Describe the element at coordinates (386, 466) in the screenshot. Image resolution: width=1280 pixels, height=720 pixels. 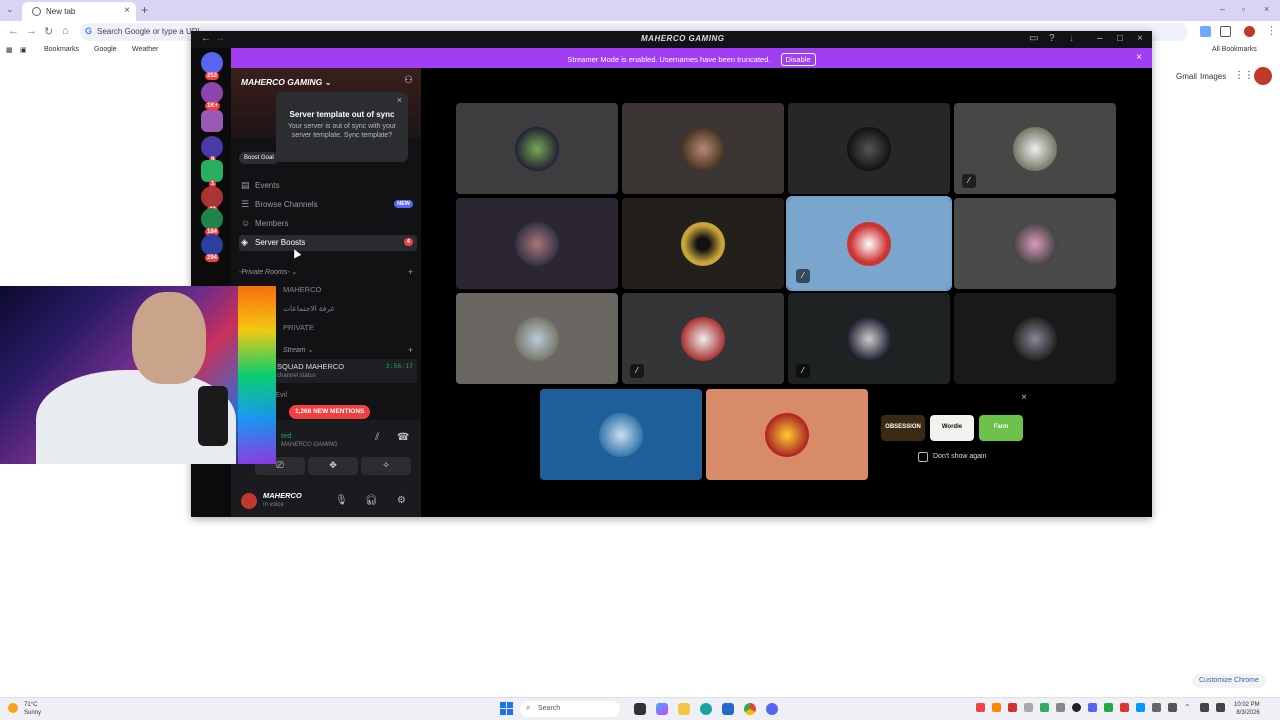
I see `soundboard-button: ✧` at that location.